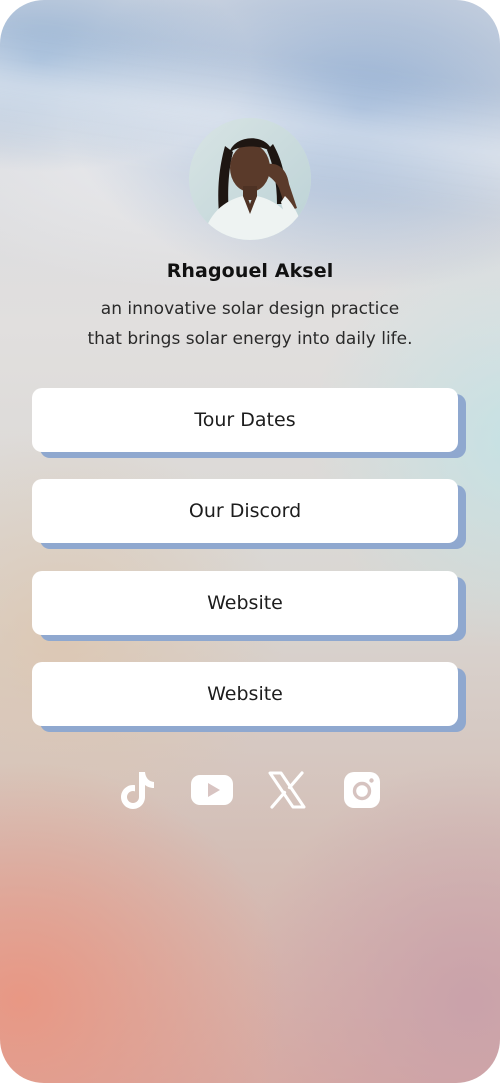 This screenshot has height=1083, width=500. I want to click on link-button-website-2: Website, so click(245, 694).